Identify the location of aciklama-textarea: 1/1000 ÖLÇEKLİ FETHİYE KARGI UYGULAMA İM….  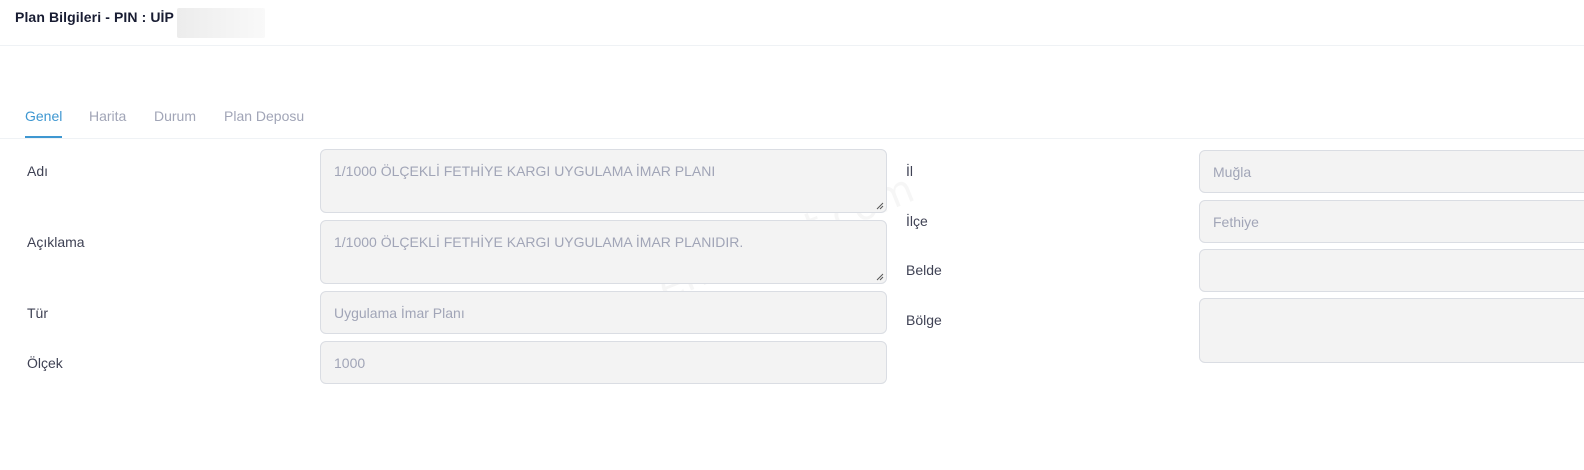
(603, 252).